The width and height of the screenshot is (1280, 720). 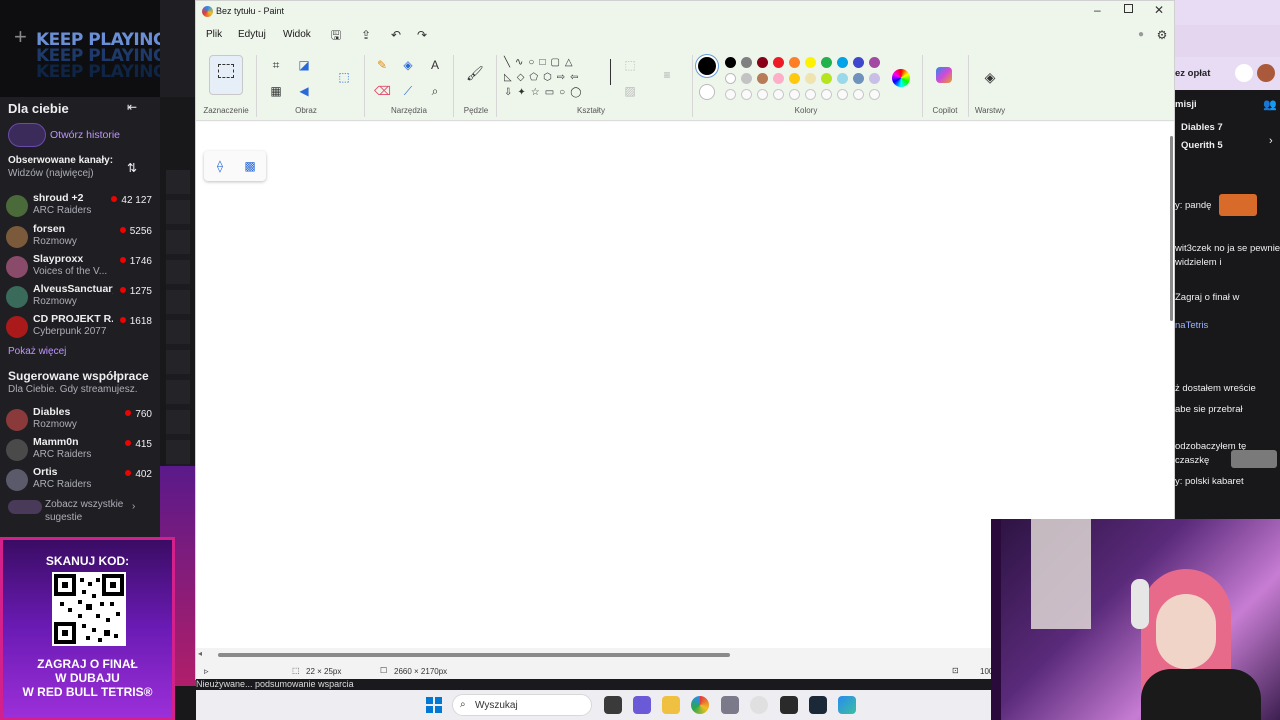 I want to click on suggested-item: Ortis ARC Raiders 402, so click(x=80, y=480).